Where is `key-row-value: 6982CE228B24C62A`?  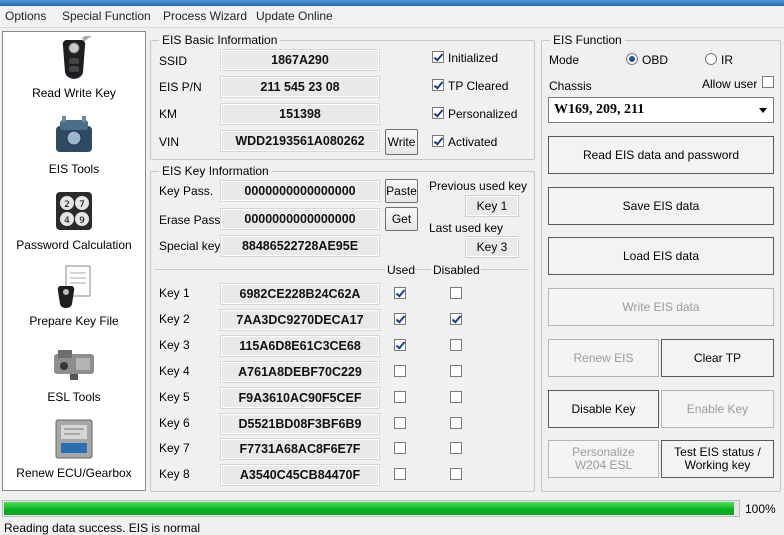 key-row-value: 6982CE228B24C62A is located at coordinates (300, 294).